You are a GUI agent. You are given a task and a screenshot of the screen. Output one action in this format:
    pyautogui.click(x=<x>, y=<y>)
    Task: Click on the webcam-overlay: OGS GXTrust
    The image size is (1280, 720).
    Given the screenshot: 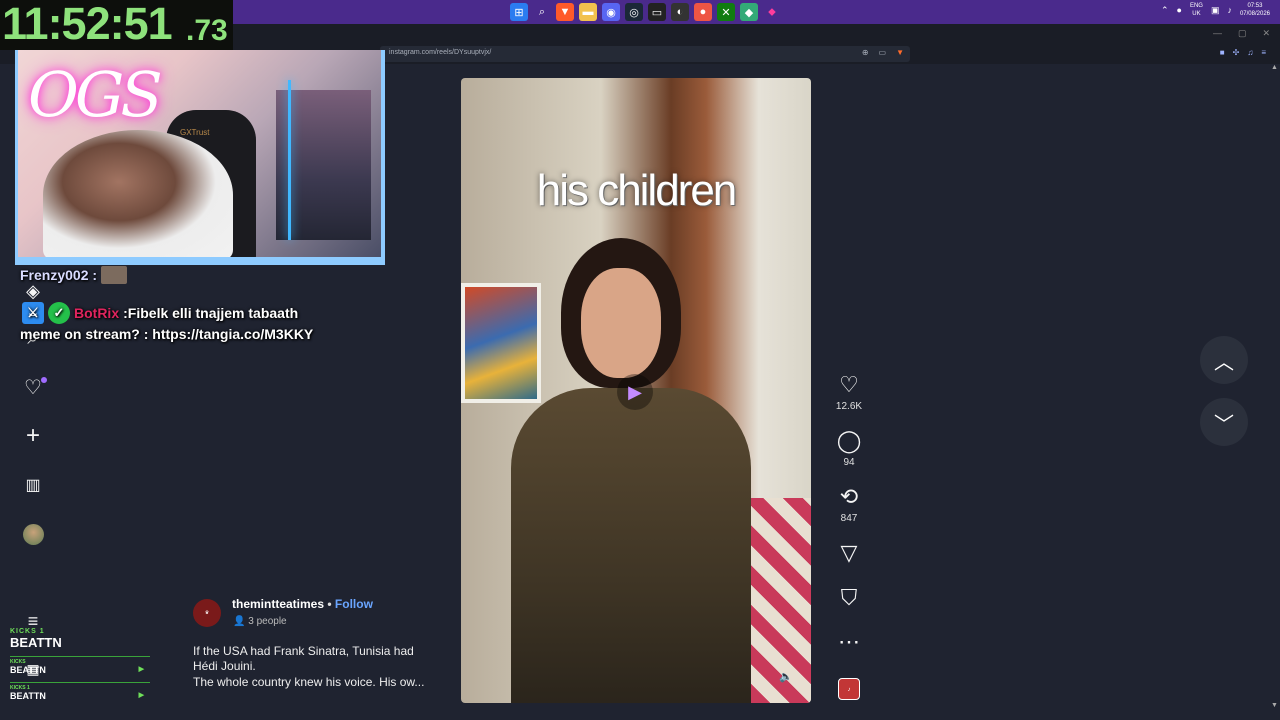 What is the action you would take?
    pyautogui.click(x=200, y=157)
    